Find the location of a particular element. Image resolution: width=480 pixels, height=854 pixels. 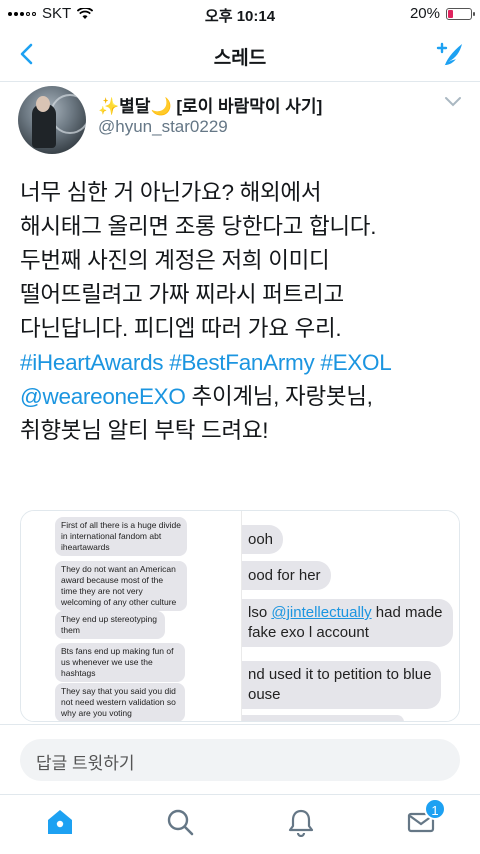

hashtag-line: #iHeartAwards #BestFanArmy #EXOL is located at coordinates (245, 363).